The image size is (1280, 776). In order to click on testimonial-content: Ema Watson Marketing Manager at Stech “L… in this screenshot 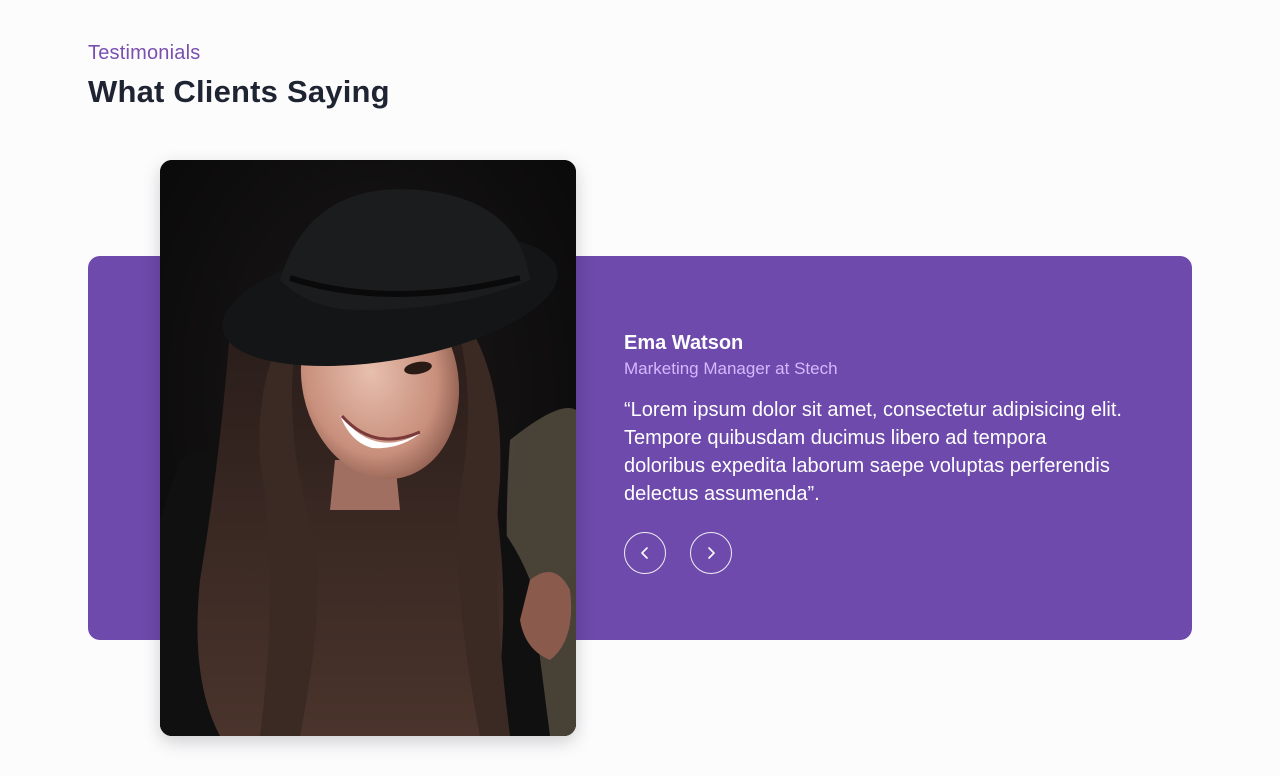, I will do `click(884, 452)`.